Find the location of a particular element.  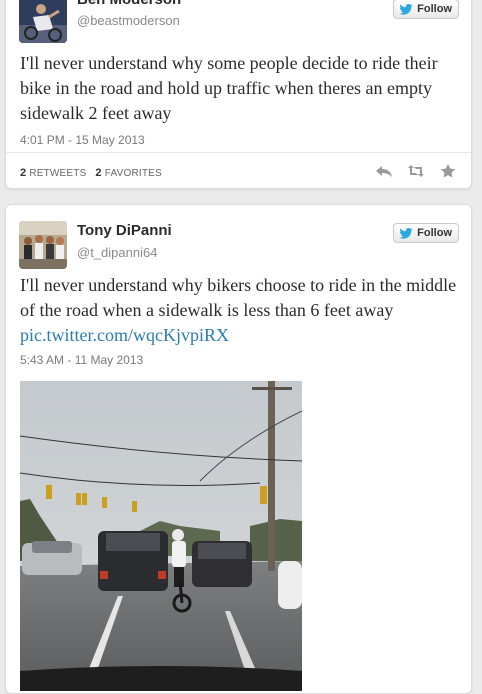

user-handle: @beastmoderson is located at coordinates (128, 20).